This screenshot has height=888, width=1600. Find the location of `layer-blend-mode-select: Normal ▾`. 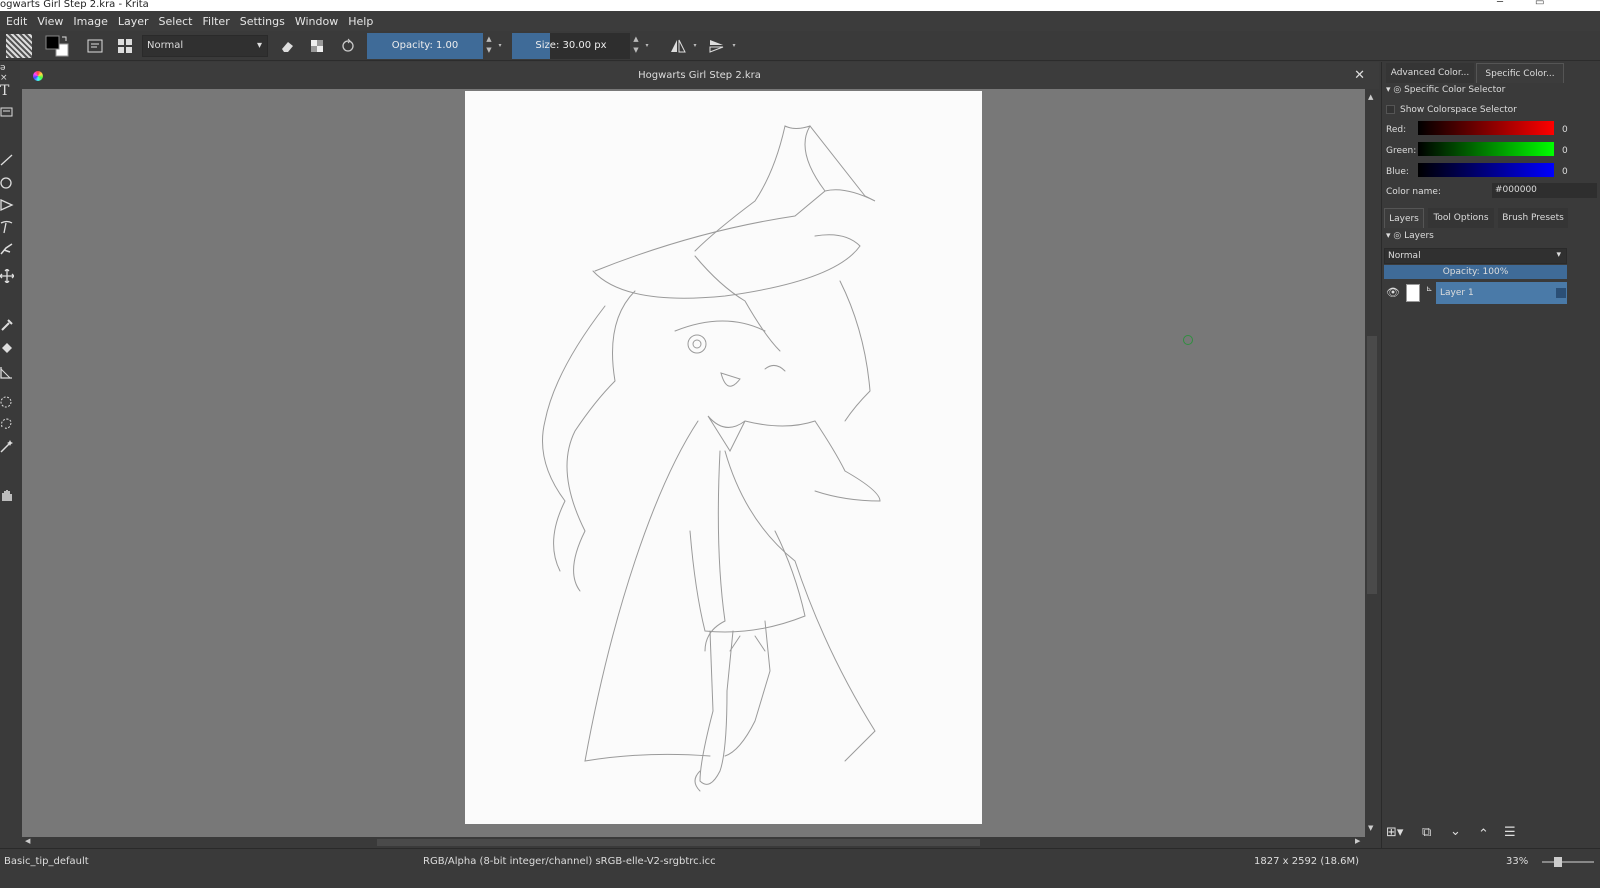

layer-blend-mode-select: Normal ▾ is located at coordinates (1475, 256).